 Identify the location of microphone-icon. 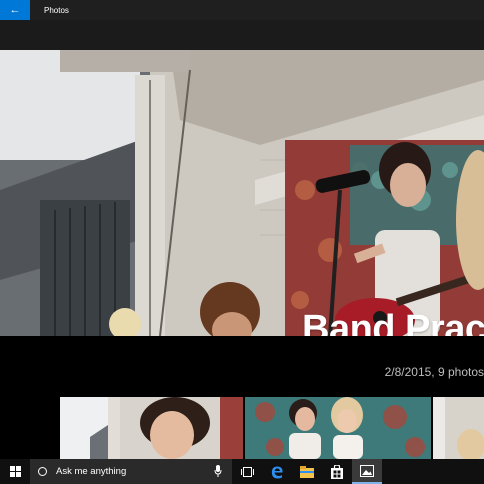
(218, 471).